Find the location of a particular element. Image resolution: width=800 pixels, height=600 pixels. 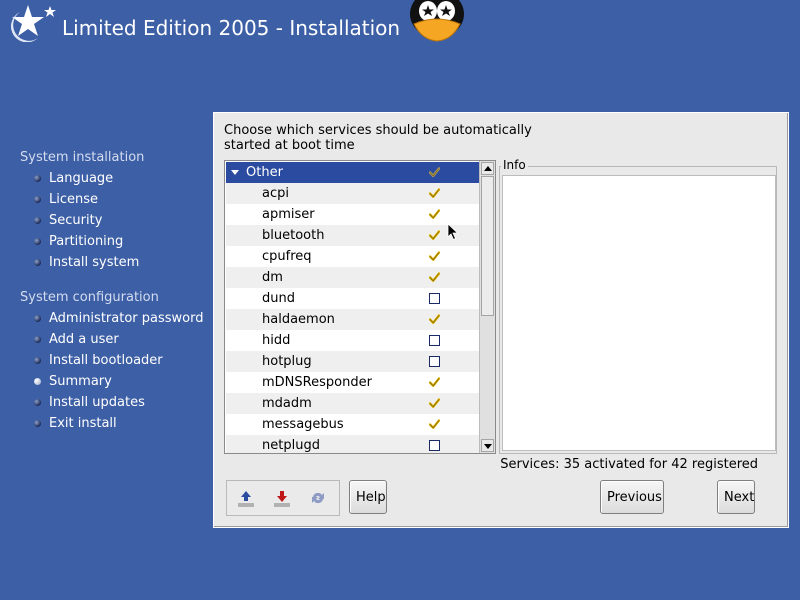

tree-group-row: Other is located at coordinates (352, 172).